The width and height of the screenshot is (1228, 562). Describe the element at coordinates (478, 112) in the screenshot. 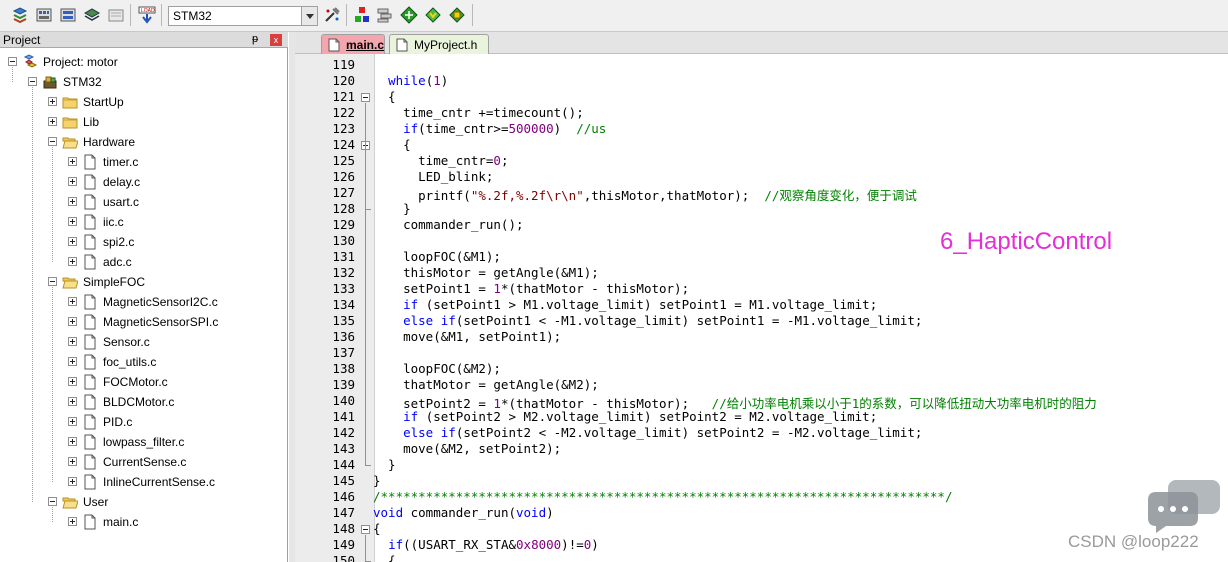

I see `code-line: time_cntr +=timecount();` at that location.